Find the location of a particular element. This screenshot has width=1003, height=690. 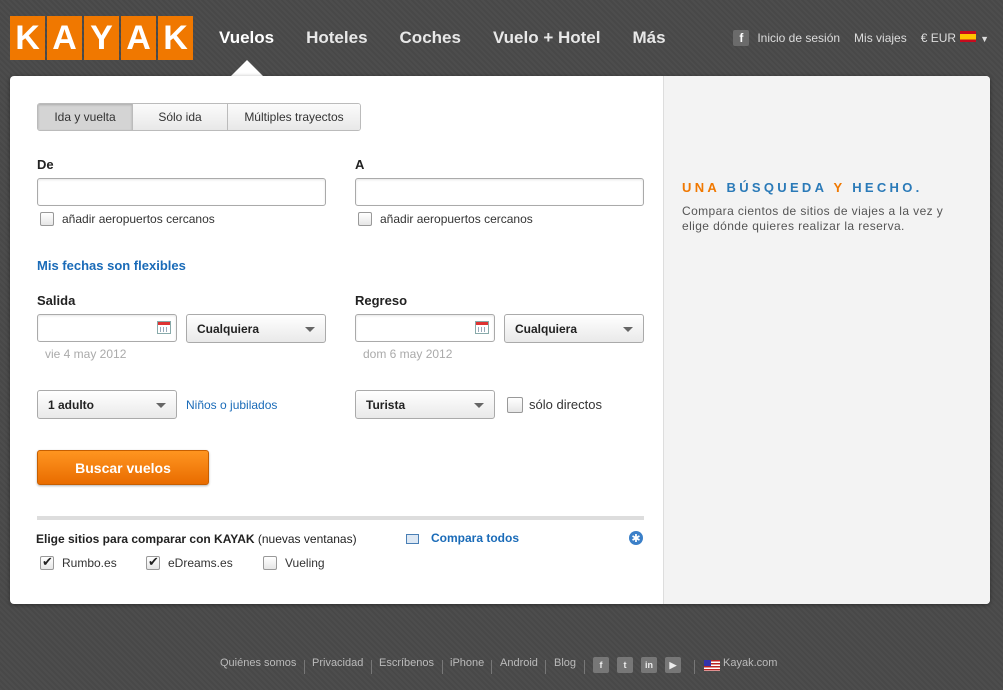

logo-letter: Y is located at coordinates (101, 38).